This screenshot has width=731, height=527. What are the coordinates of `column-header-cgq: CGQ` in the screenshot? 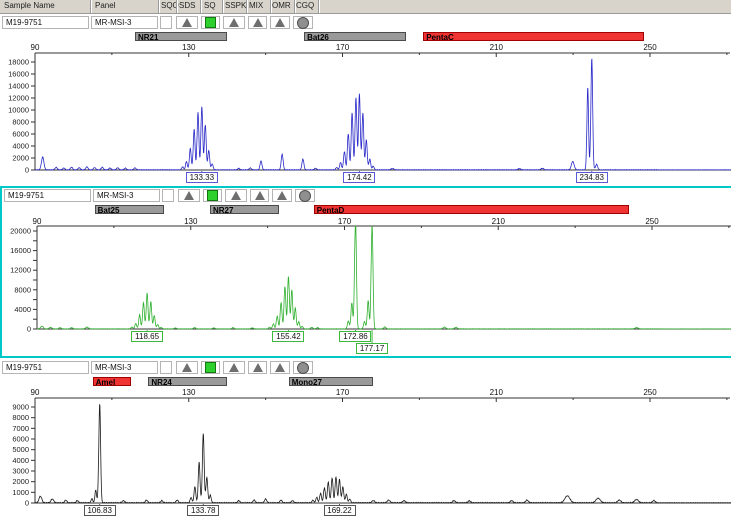 It's located at (305, 5).